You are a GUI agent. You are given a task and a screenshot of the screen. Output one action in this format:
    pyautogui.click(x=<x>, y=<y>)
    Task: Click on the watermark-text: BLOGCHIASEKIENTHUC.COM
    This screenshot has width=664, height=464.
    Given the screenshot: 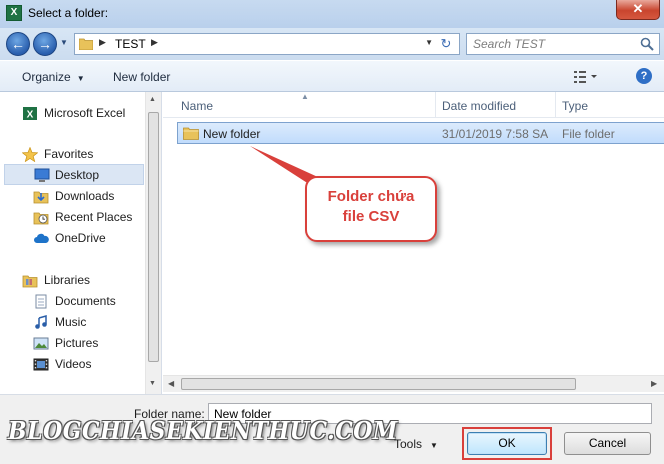 What is the action you would take?
    pyautogui.click(x=203, y=431)
    